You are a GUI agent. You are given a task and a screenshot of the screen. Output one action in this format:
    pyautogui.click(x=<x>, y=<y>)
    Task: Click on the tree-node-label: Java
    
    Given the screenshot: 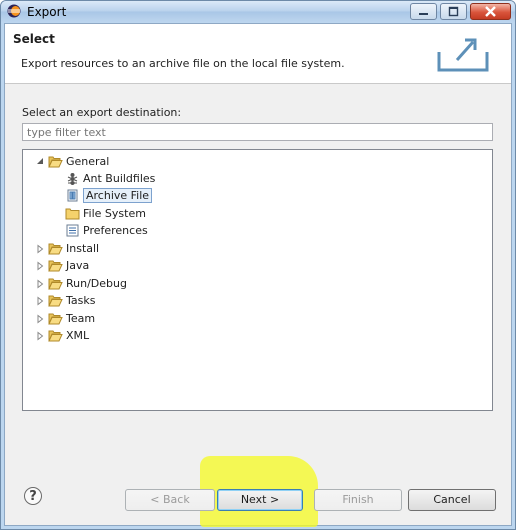 What is the action you would take?
    pyautogui.click(x=78, y=265)
    